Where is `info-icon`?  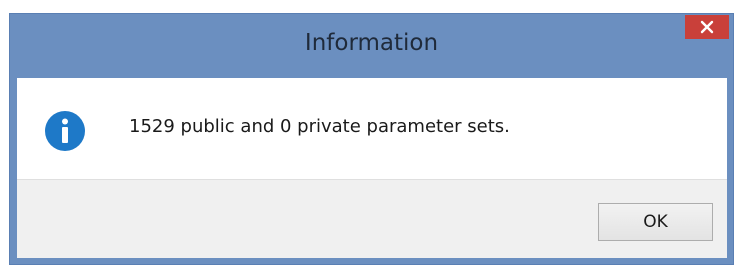
info-icon is located at coordinates (65, 131).